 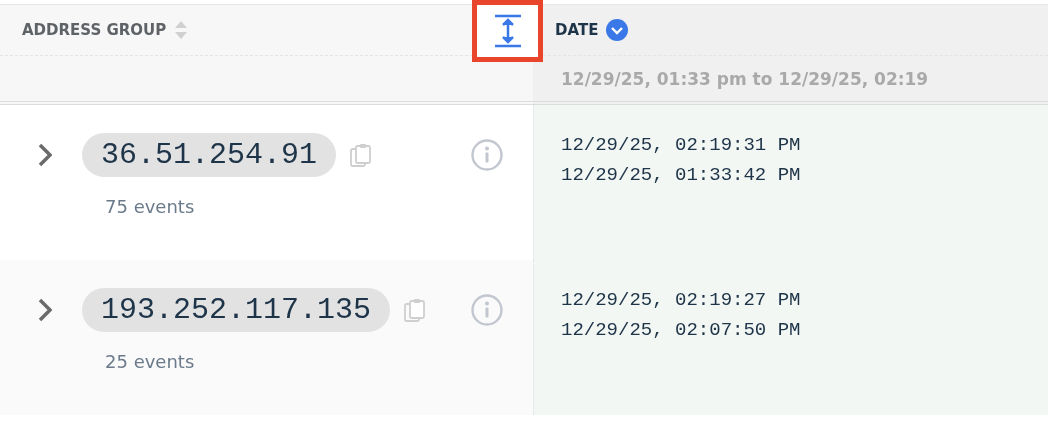 I want to click on column-header: DATE, so click(x=577, y=30).